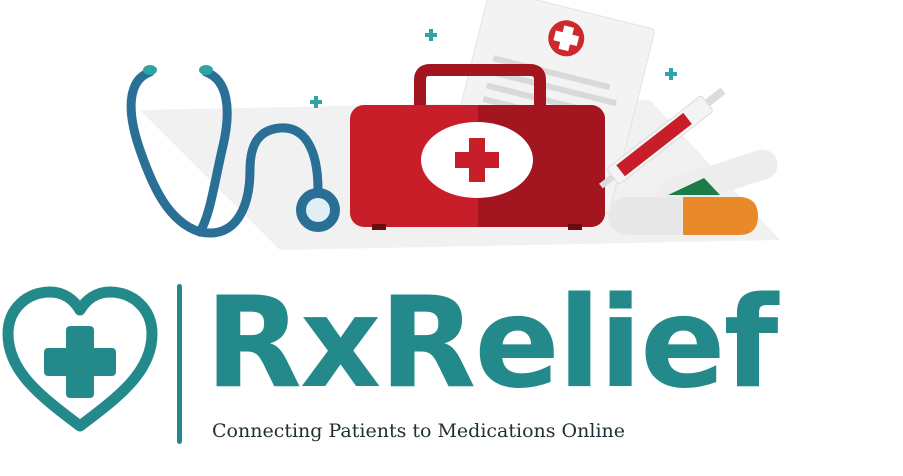 The width and height of the screenshot is (903, 476). What do you see at coordinates (80, 359) in the screenshot?
I see `heart-cross-icon` at bounding box center [80, 359].